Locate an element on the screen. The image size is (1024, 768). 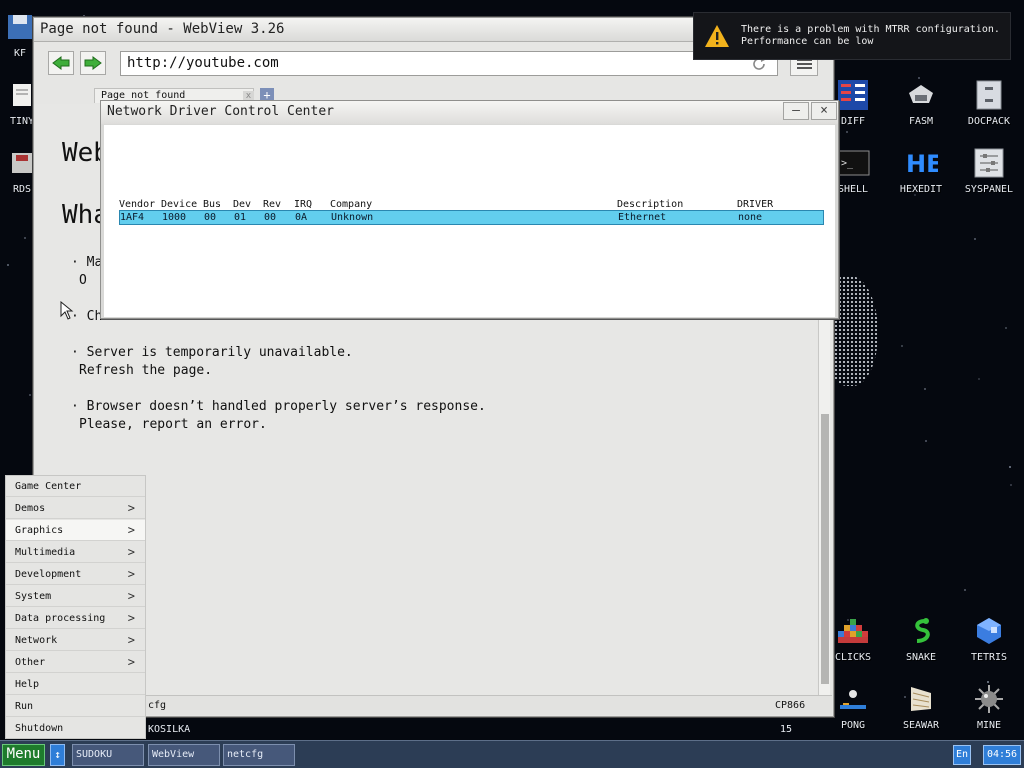
close-button: × is located at coordinates (824, 111).